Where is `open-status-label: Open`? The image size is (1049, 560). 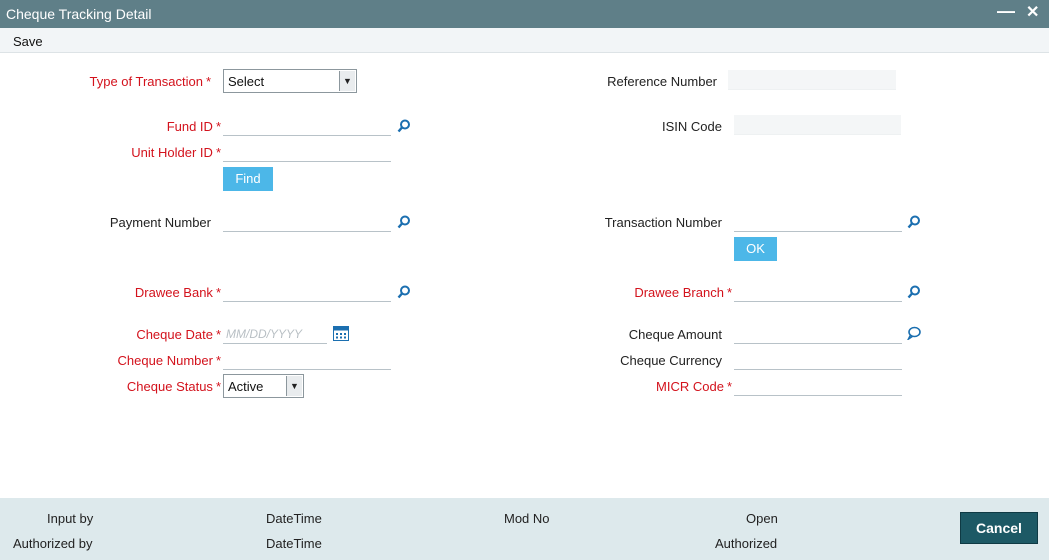 open-status-label: Open is located at coordinates (762, 518).